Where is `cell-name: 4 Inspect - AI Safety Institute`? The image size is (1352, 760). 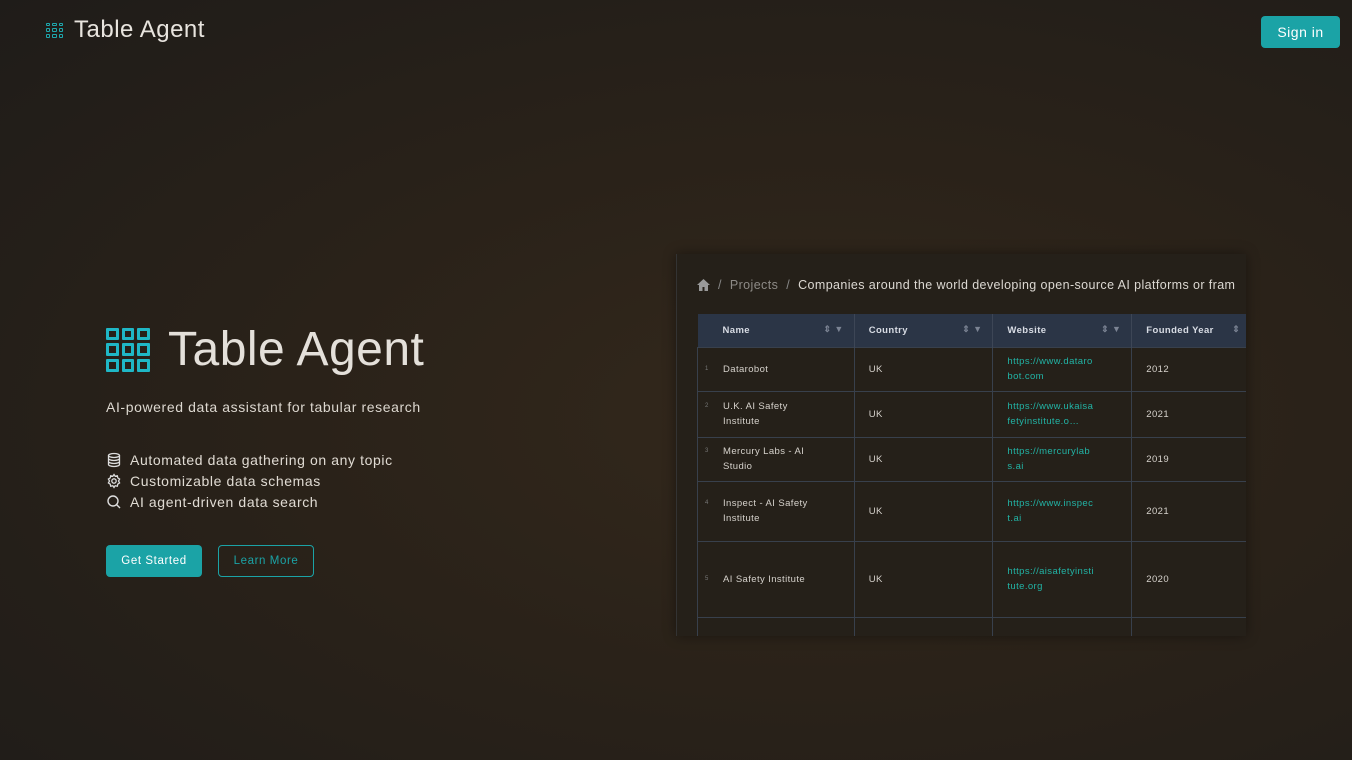 cell-name: 4 Inspect - AI Safety Institute is located at coordinates (776, 511).